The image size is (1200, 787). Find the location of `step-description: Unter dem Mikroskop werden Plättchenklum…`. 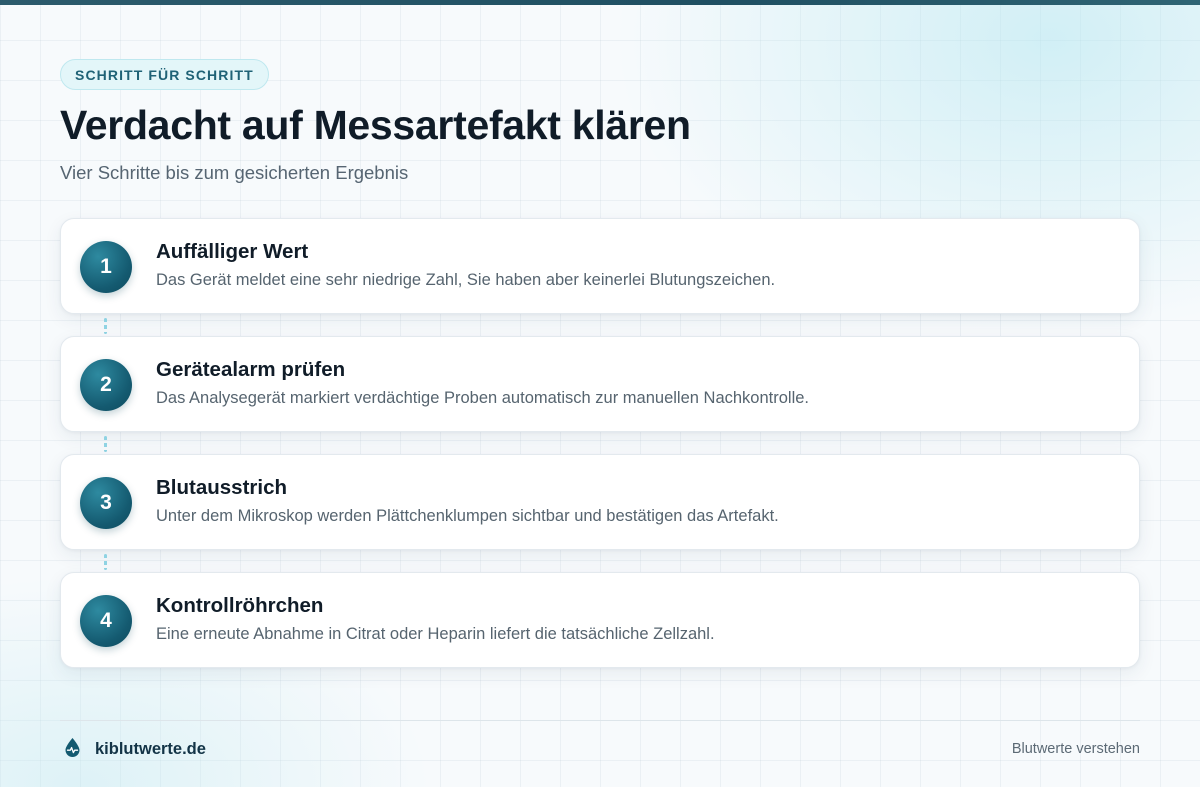

step-description: Unter dem Mikroskop werden Plättchenklum… is located at coordinates (467, 516).